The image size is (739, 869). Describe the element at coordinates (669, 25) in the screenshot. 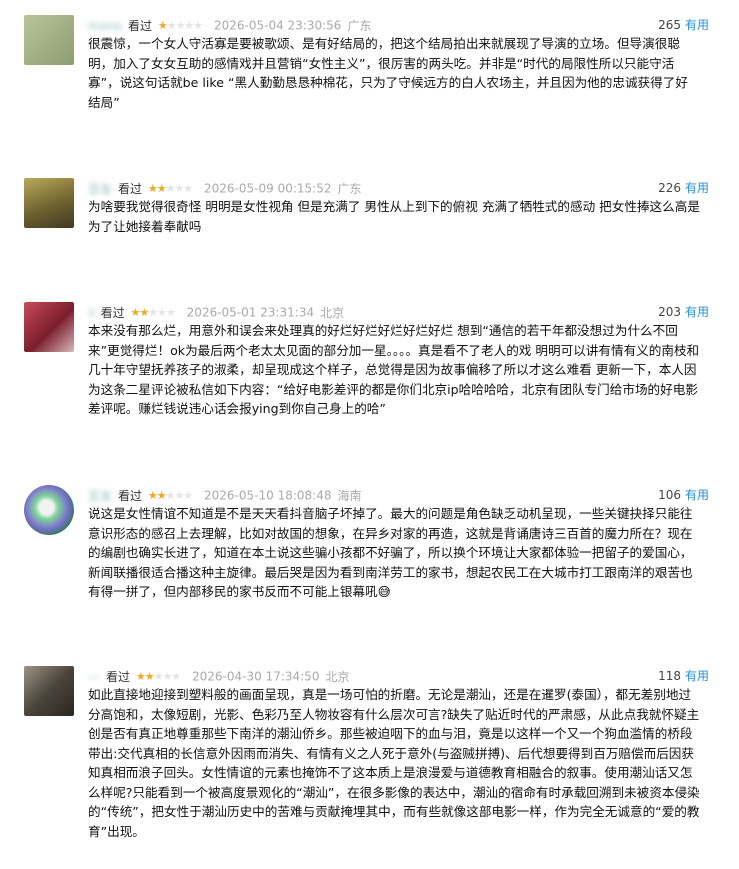

I see `vote-count: 265` at that location.